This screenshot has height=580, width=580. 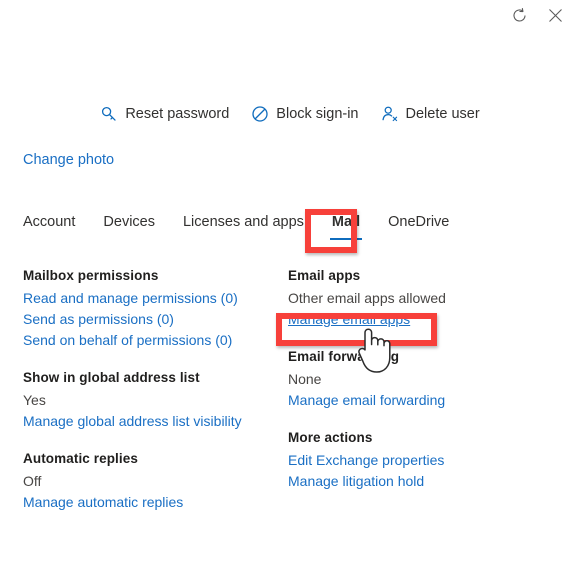 What do you see at coordinates (127, 340) in the screenshot?
I see `send-on-behalf-of-permissions-link: Send on behalf of permissions (0)` at bounding box center [127, 340].